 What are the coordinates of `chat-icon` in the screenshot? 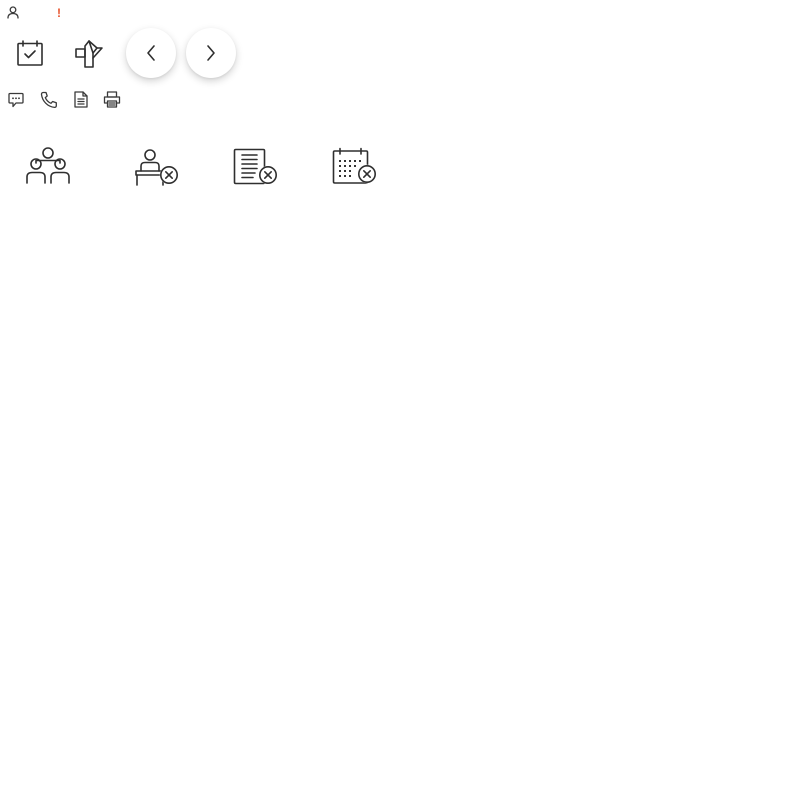 It's located at (16, 100).